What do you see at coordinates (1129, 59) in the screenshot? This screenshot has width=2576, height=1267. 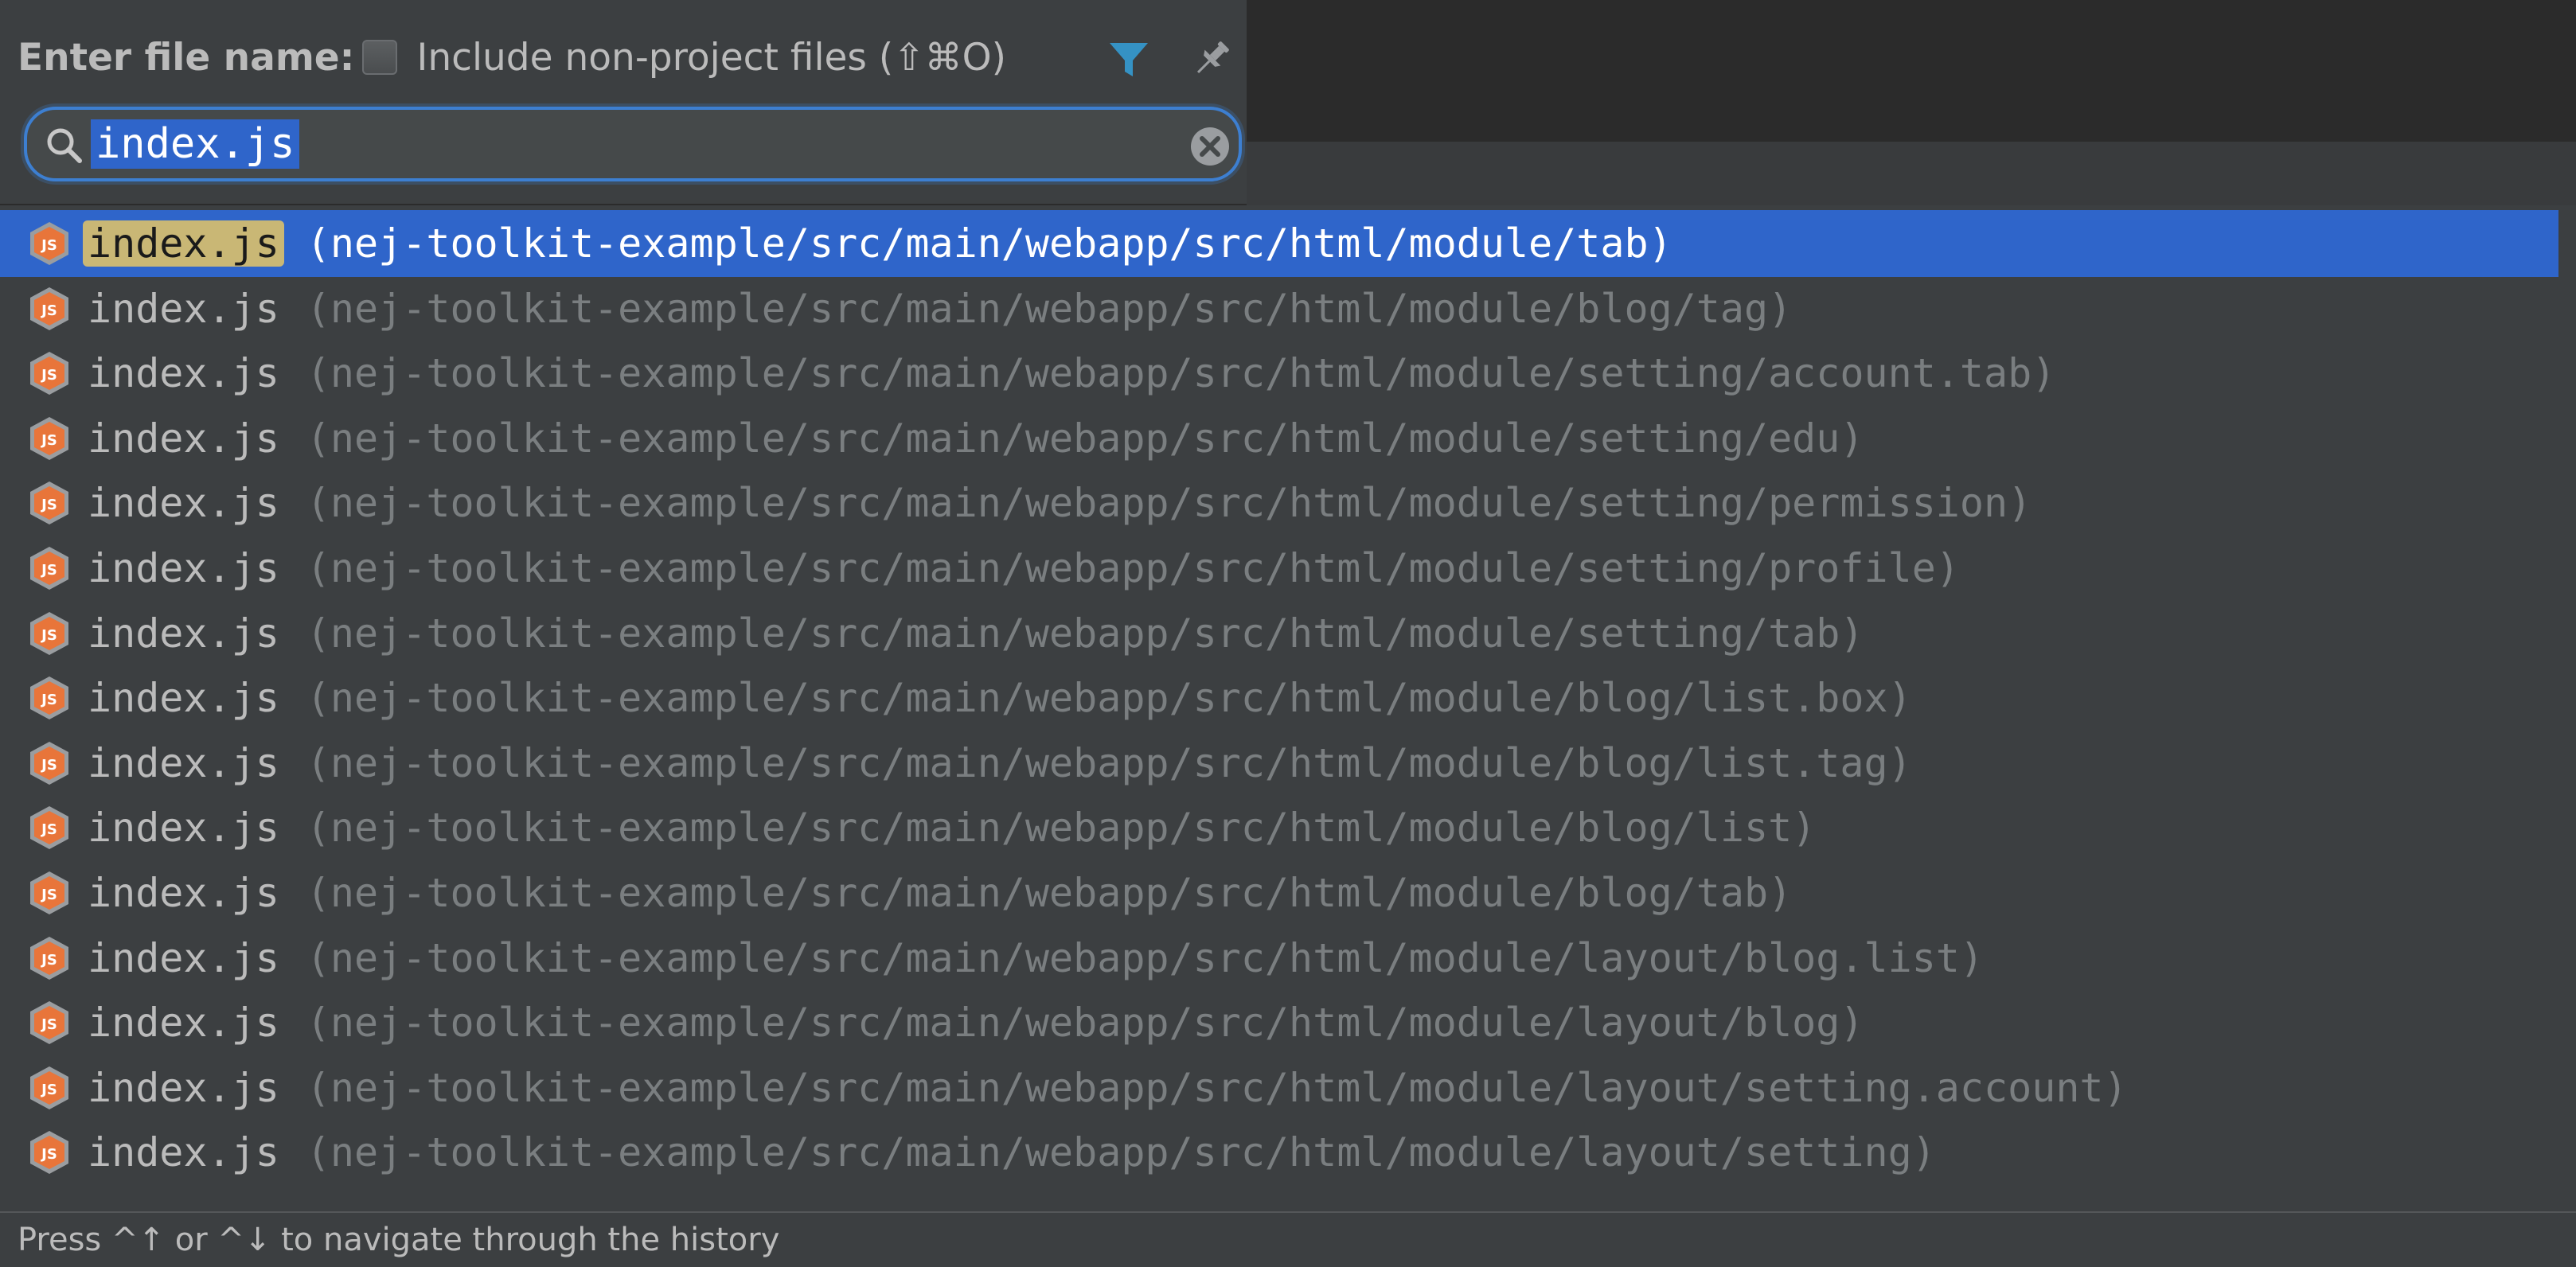 I see `filter-icon` at bounding box center [1129, 59].